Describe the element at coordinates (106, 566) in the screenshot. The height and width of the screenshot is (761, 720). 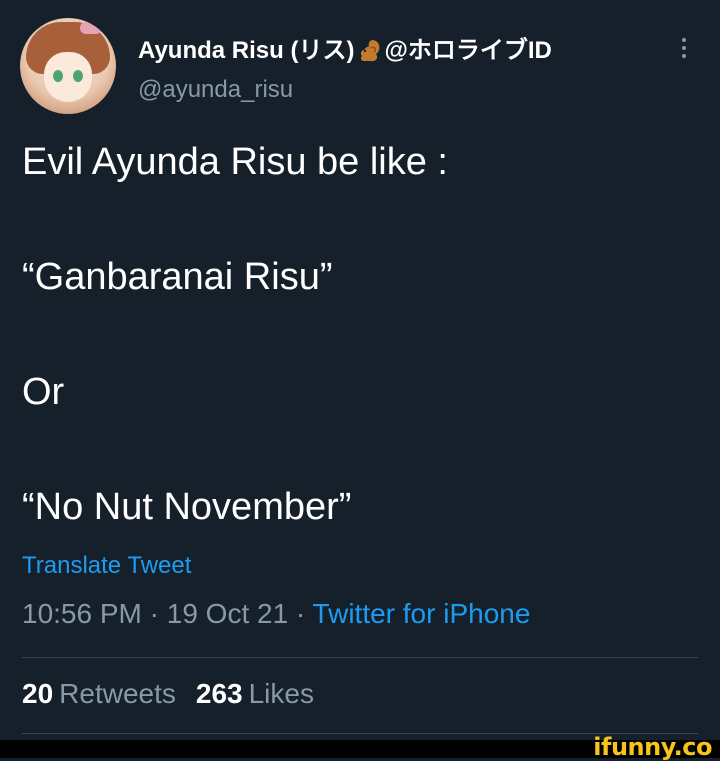
I see `translate-tweet-link: Translate Tweet` at that location.